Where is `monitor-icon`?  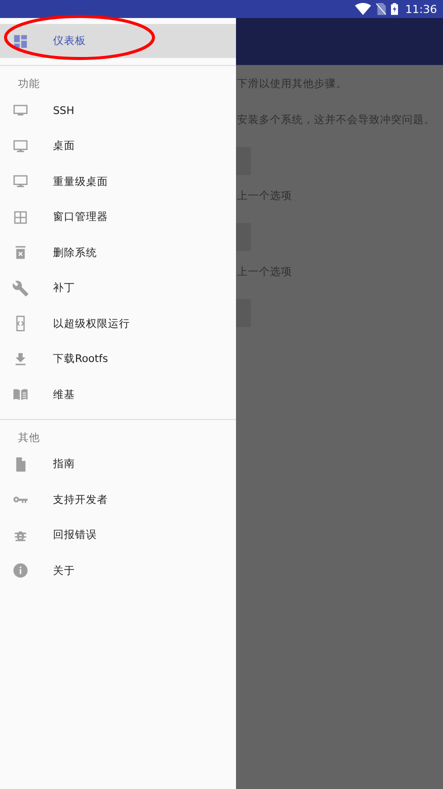
monitor-icon is located at coordinates (20, 146).